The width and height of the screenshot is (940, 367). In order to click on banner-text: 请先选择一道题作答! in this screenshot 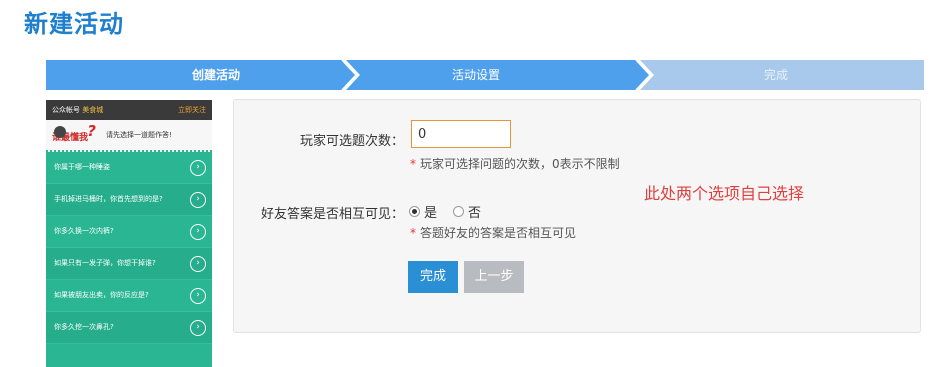, I will do `click(139, 135)`.